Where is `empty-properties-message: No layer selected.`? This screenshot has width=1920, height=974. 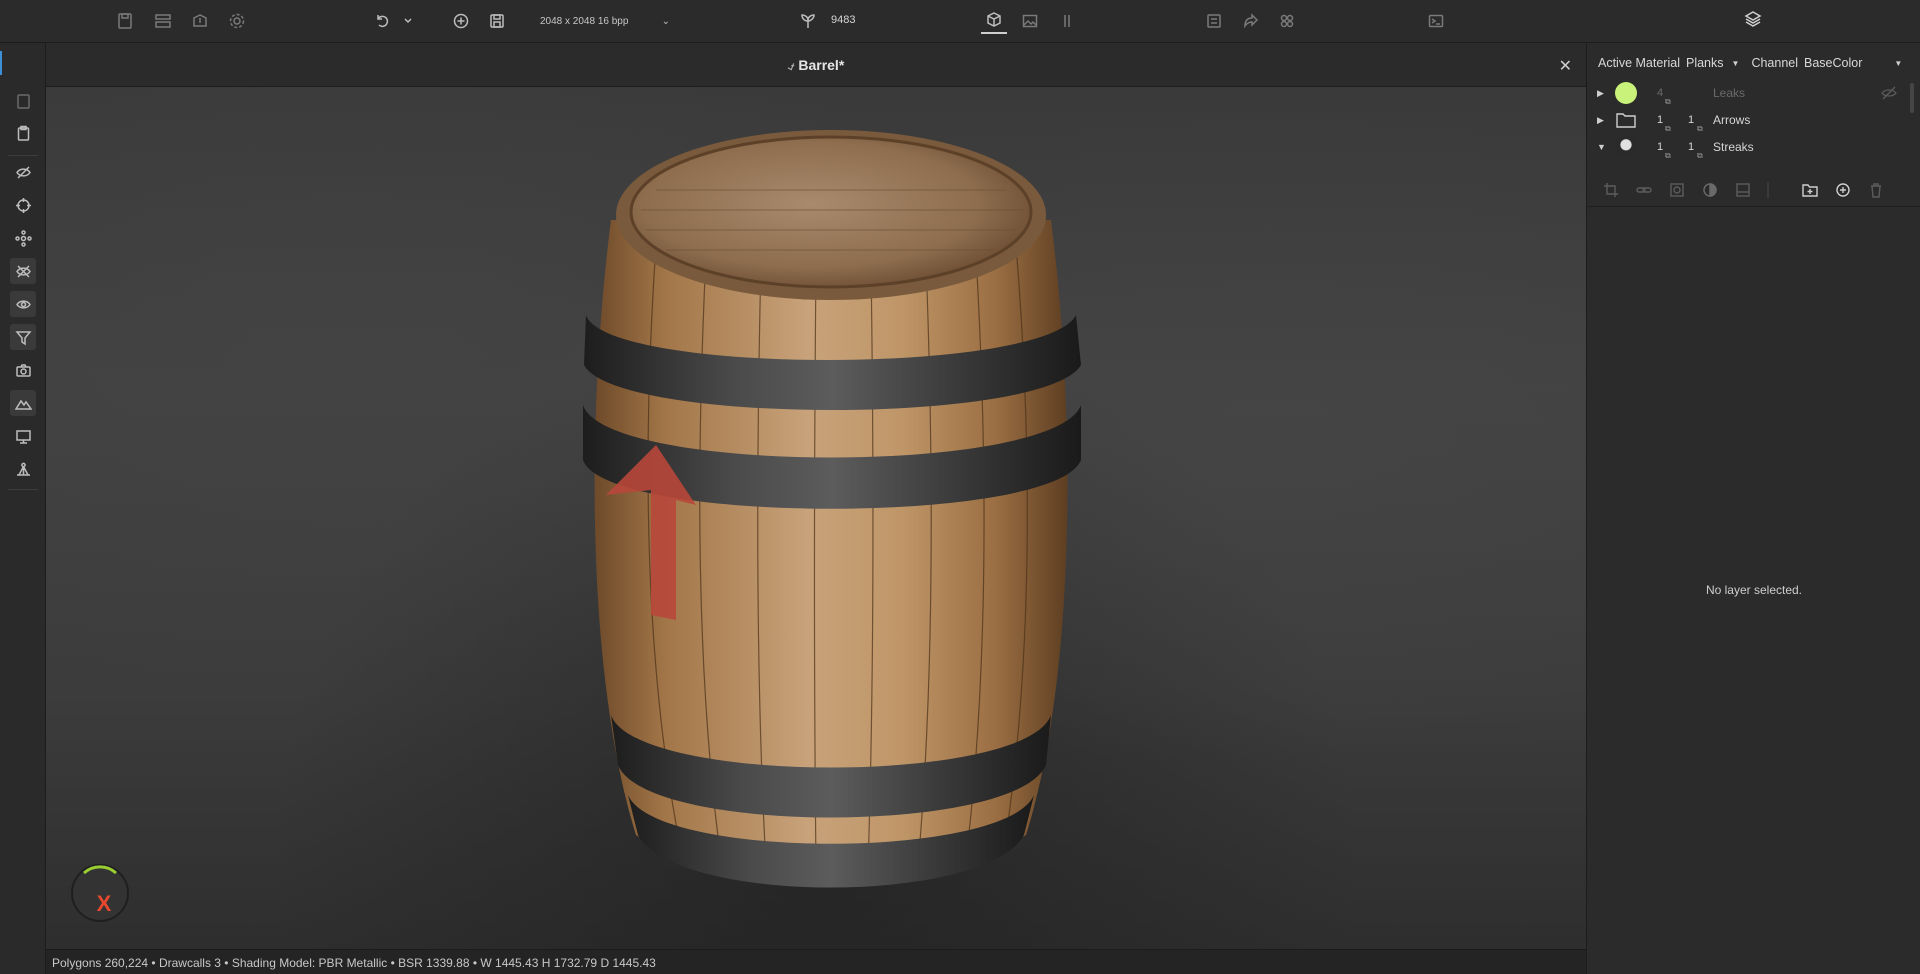 empty-properties-message: No layer selected. is located at coordinates (1754, 590).